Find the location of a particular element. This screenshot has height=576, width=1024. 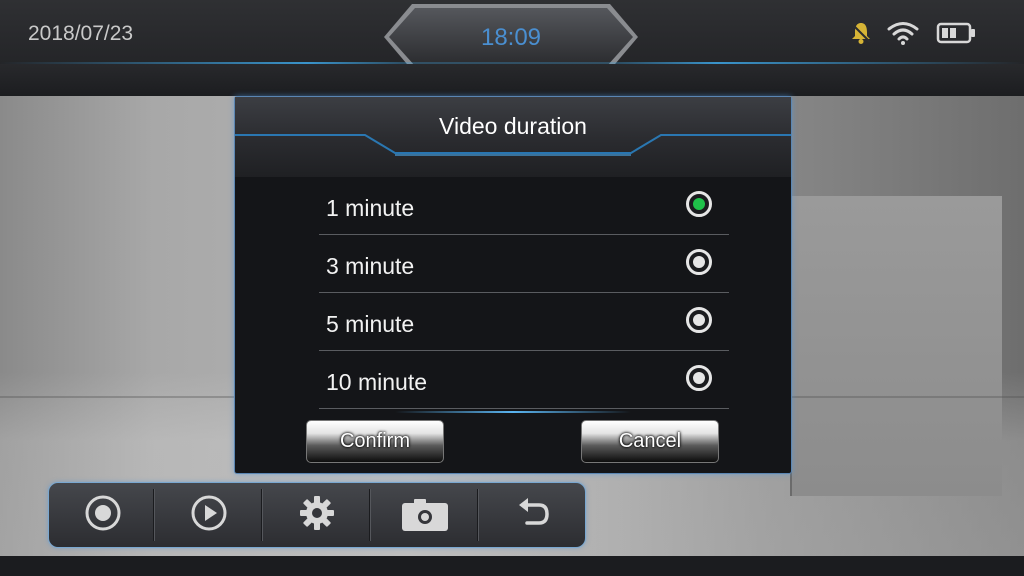

option-3-minute: 3 minute is located at coordinates (524, 264).